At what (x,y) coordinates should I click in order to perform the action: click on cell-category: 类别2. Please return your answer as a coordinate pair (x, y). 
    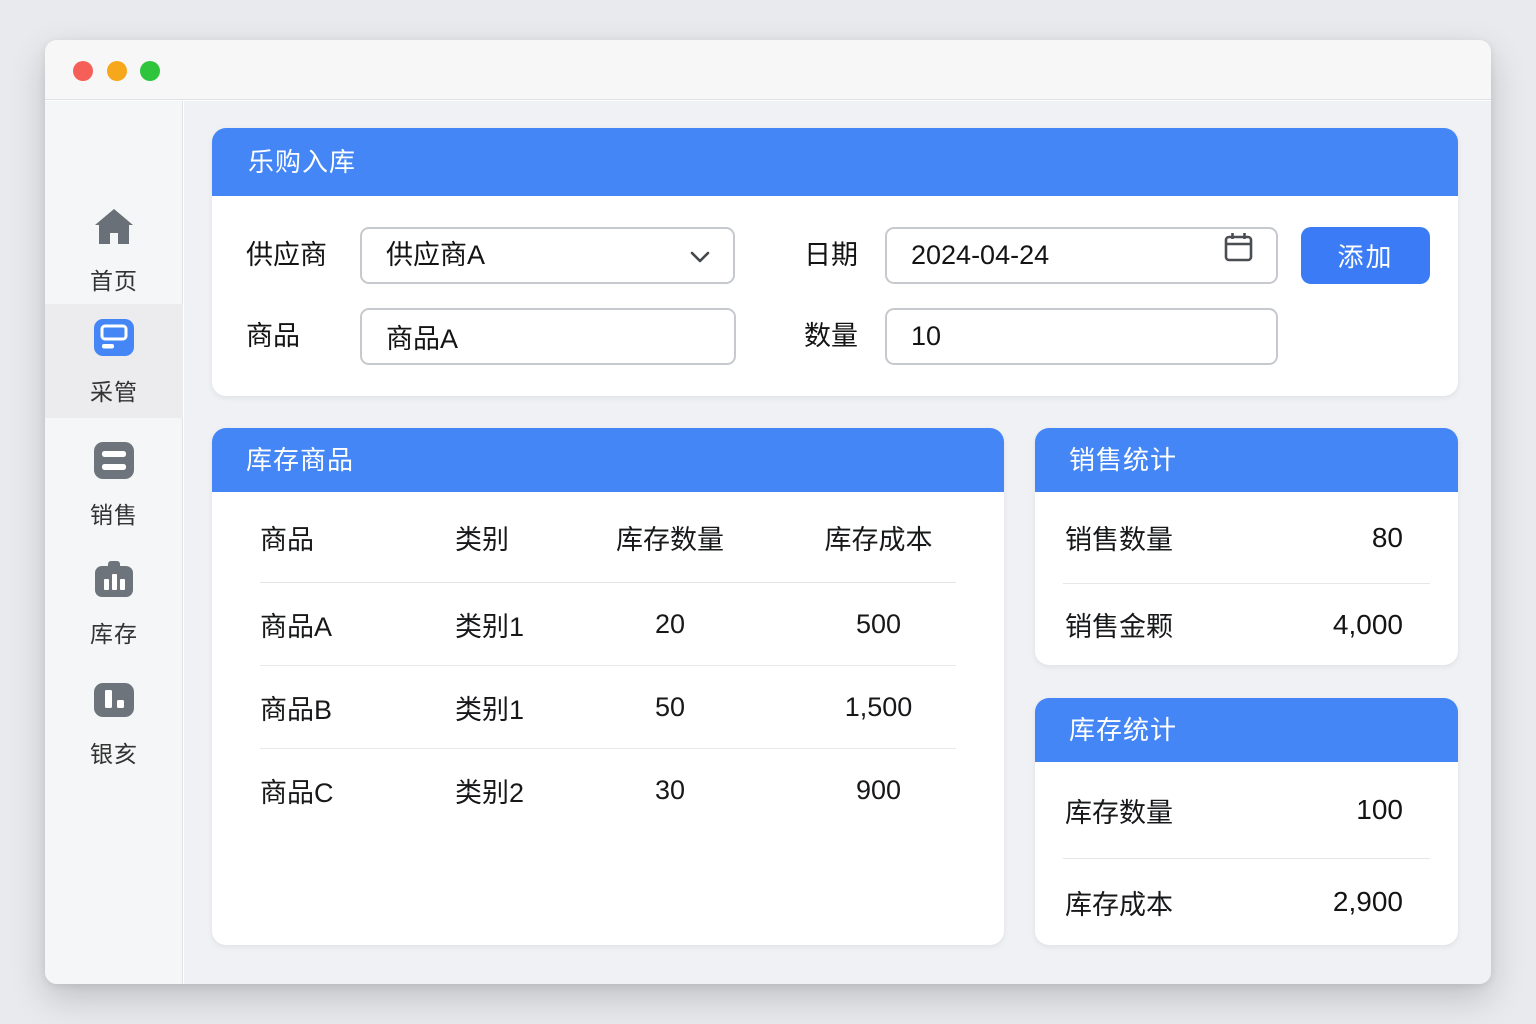
    Looking at the image, I should click on (490, 793).